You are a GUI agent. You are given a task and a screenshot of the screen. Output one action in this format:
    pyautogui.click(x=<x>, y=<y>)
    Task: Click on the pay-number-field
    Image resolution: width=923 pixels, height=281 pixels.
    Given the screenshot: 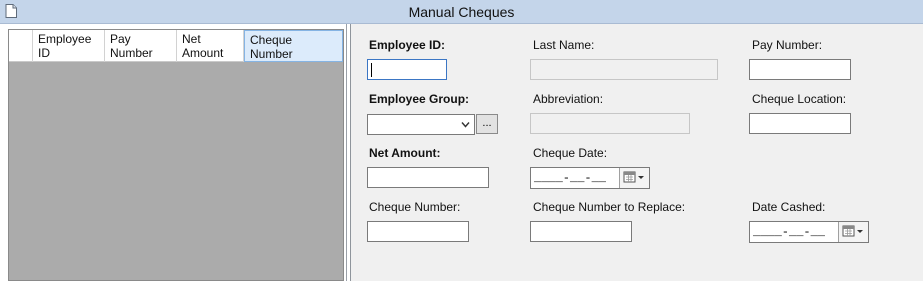 What is the action you would take?
    pyautogui.click(x=800, y=69)
    